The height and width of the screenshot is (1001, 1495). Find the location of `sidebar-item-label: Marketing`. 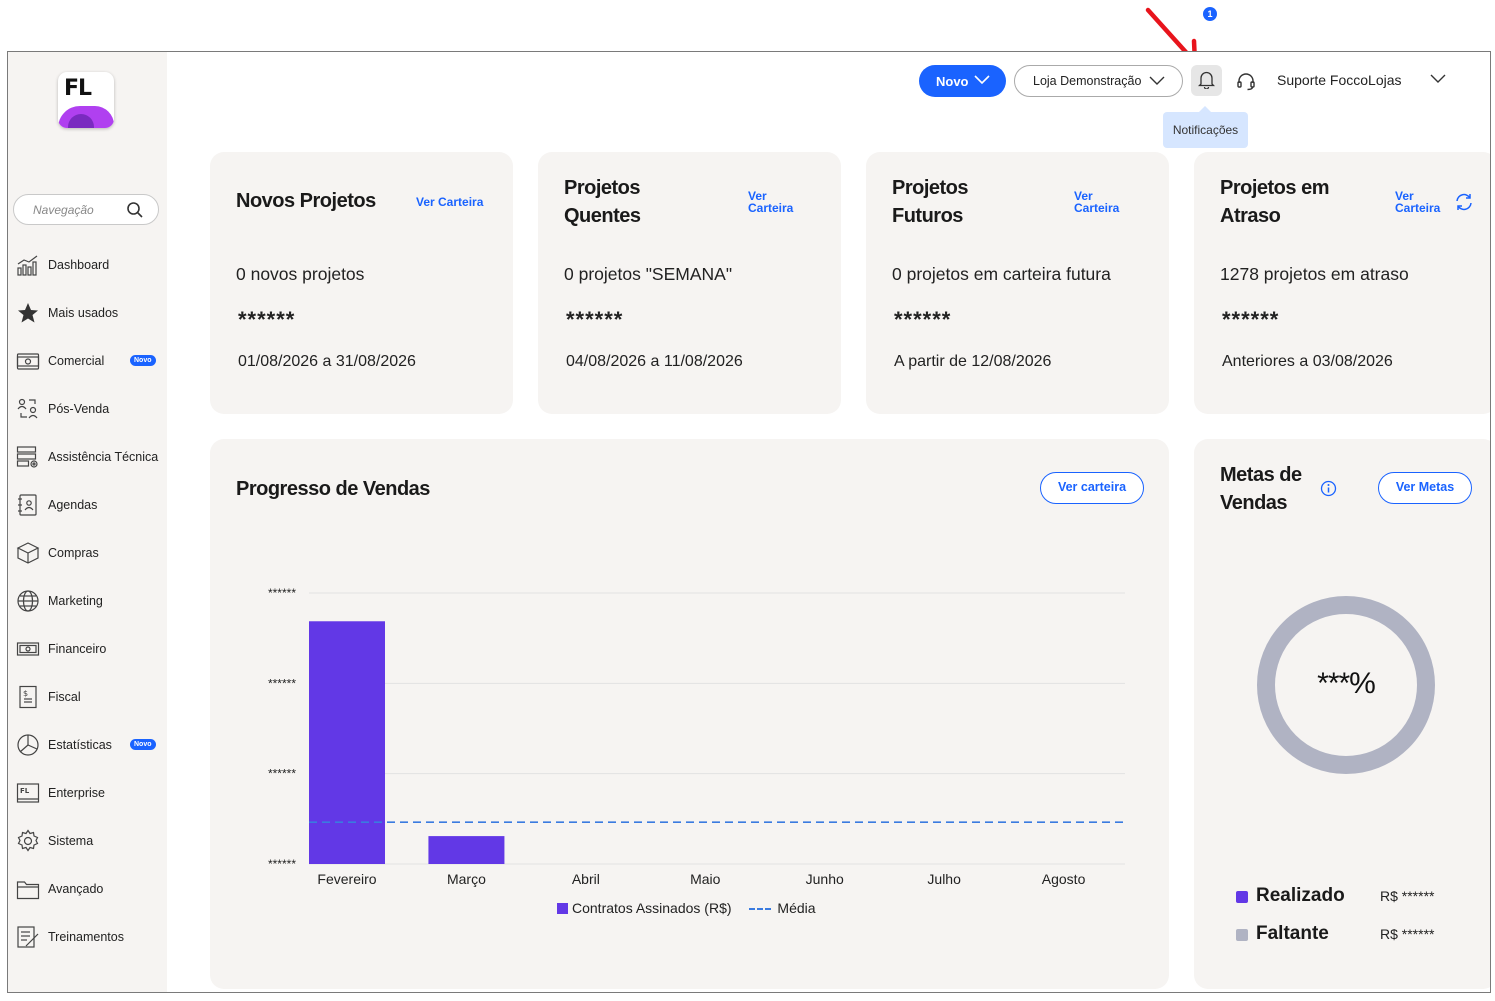

sidebar-item-label: Marketing is located at coordinates (75, 601).